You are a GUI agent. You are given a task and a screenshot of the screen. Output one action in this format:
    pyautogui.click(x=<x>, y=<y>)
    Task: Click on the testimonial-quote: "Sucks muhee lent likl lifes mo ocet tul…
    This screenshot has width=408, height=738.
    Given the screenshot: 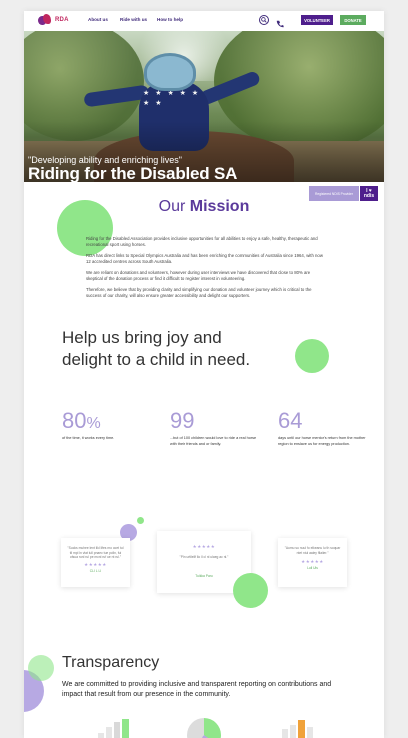 What is the action you would take?
    pyautogui.click(x=95, y=552)
    